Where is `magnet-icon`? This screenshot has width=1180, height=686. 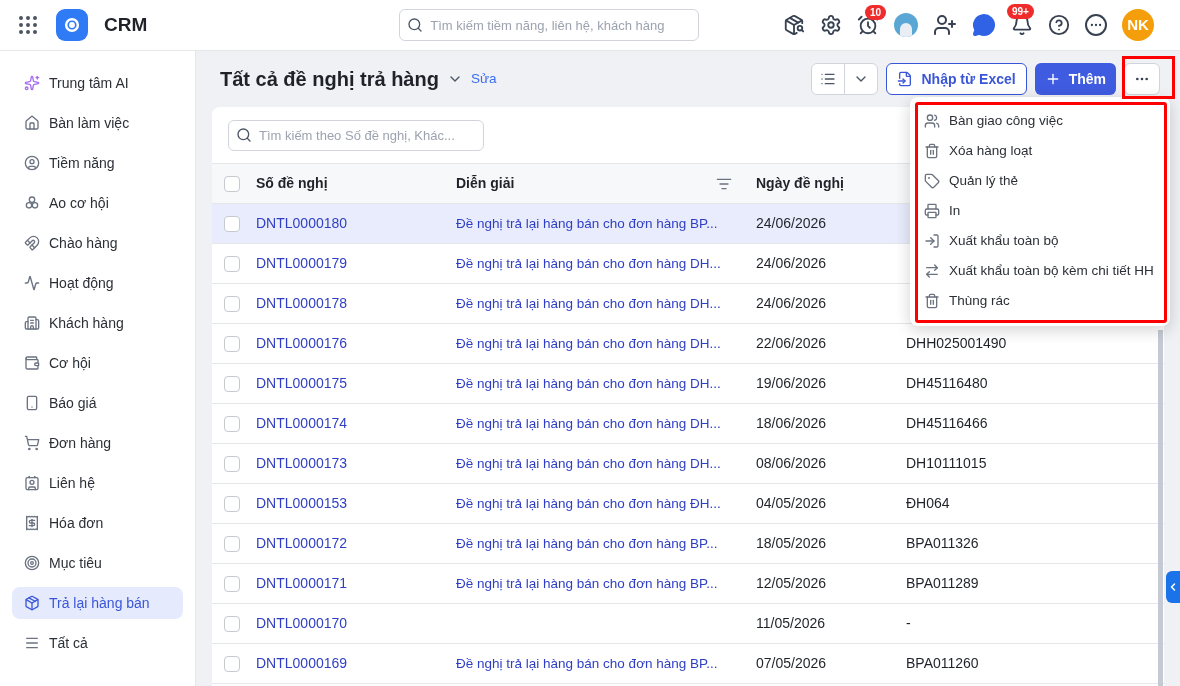 magnet-icon is located at coordinates (32, 243).